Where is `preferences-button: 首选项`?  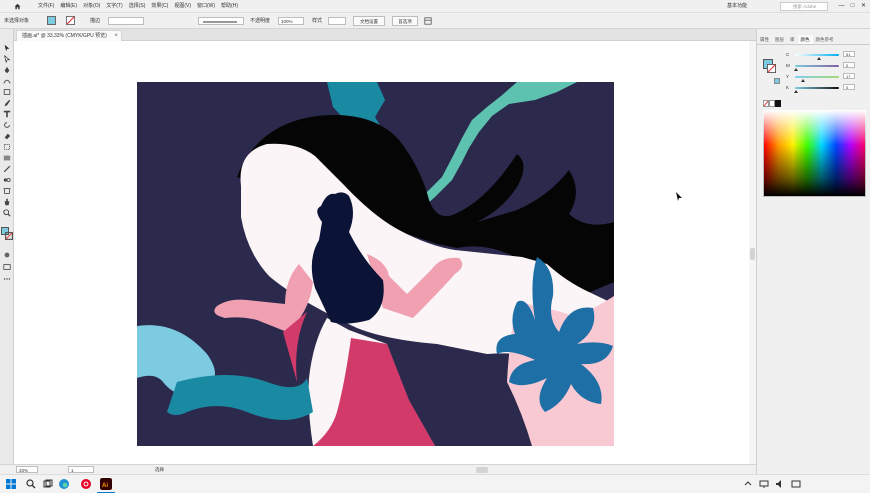 preferences-button: 首选项 is located at coordinates (405, 21).